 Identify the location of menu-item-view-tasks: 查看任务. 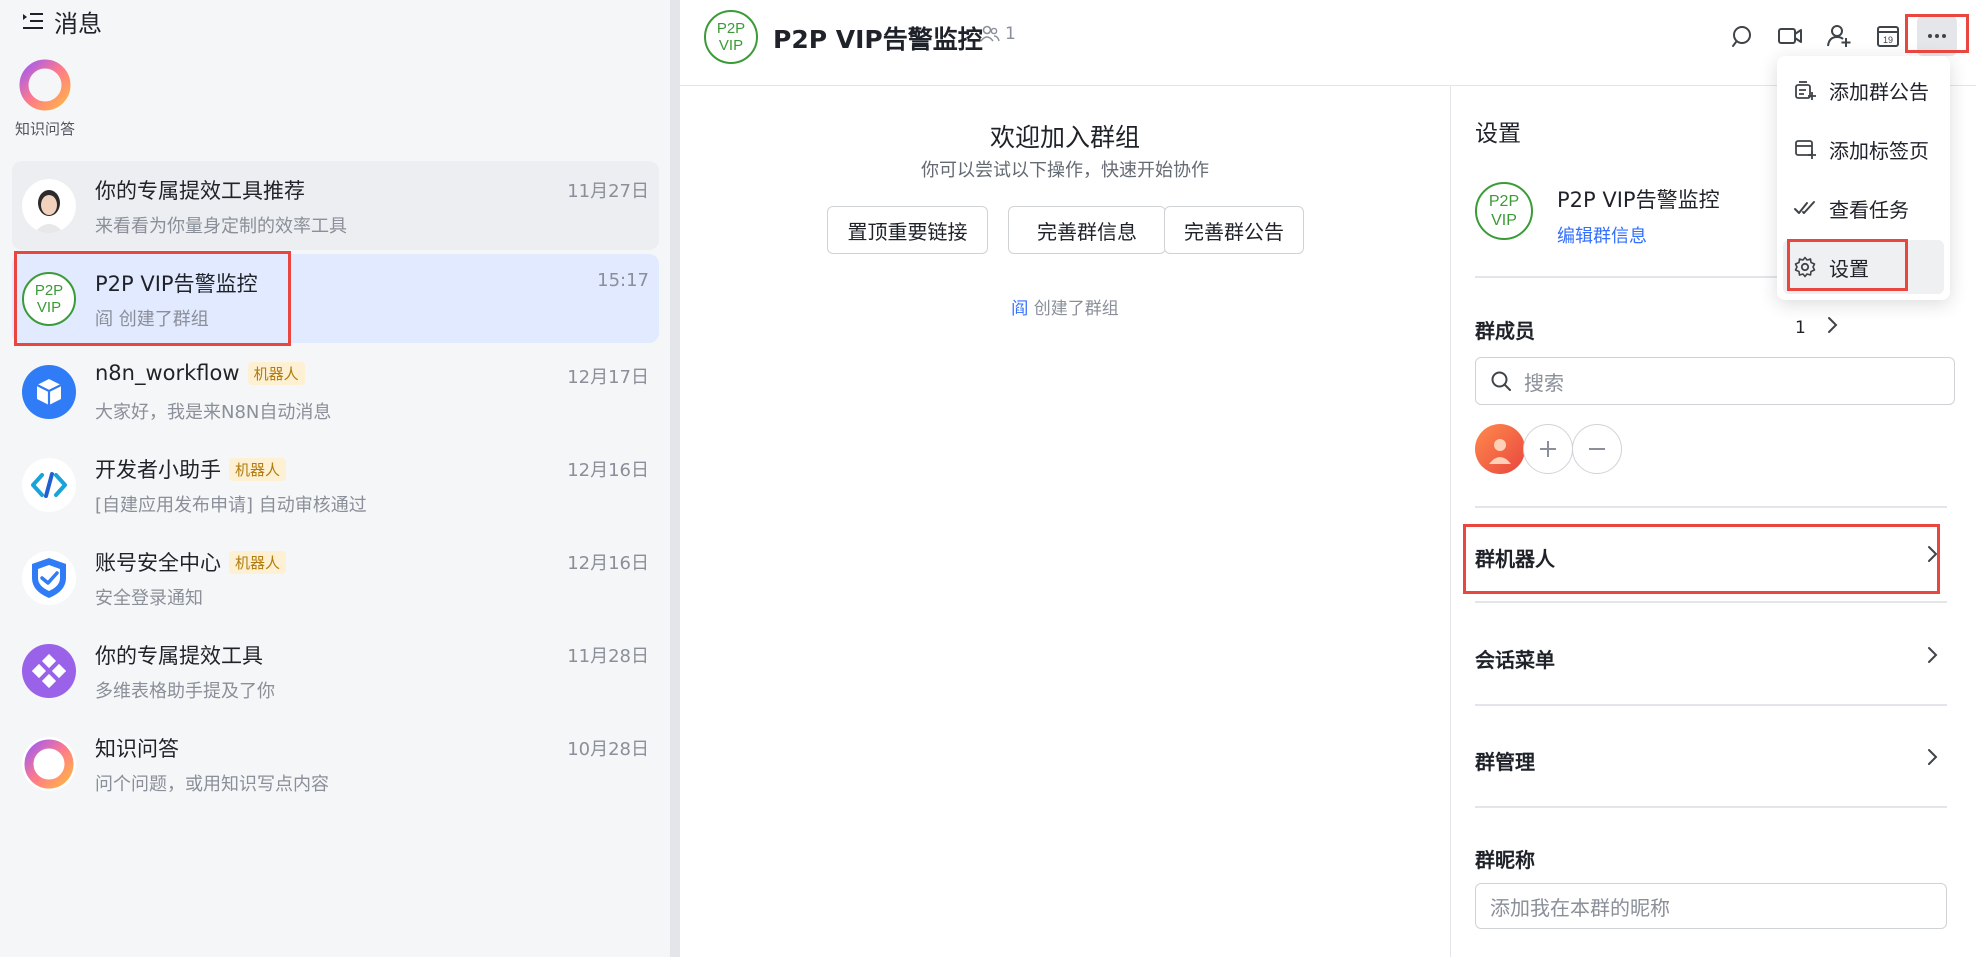
(1863, 208).